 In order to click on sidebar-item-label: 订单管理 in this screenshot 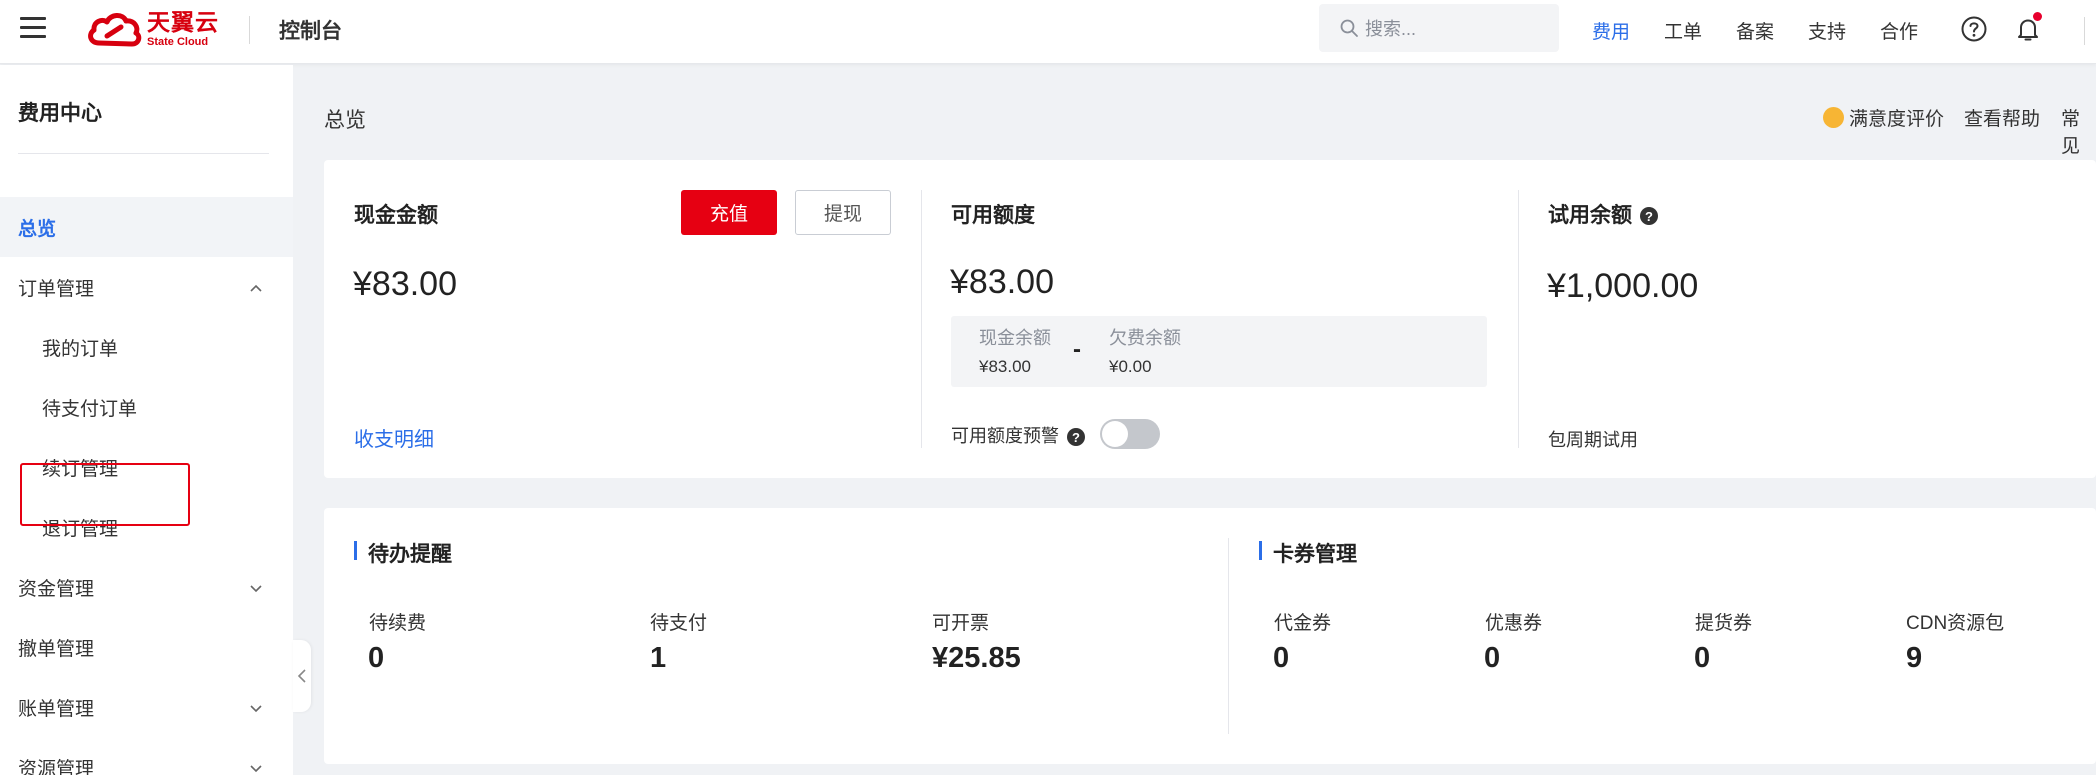, I will do `click(56, 289)`.